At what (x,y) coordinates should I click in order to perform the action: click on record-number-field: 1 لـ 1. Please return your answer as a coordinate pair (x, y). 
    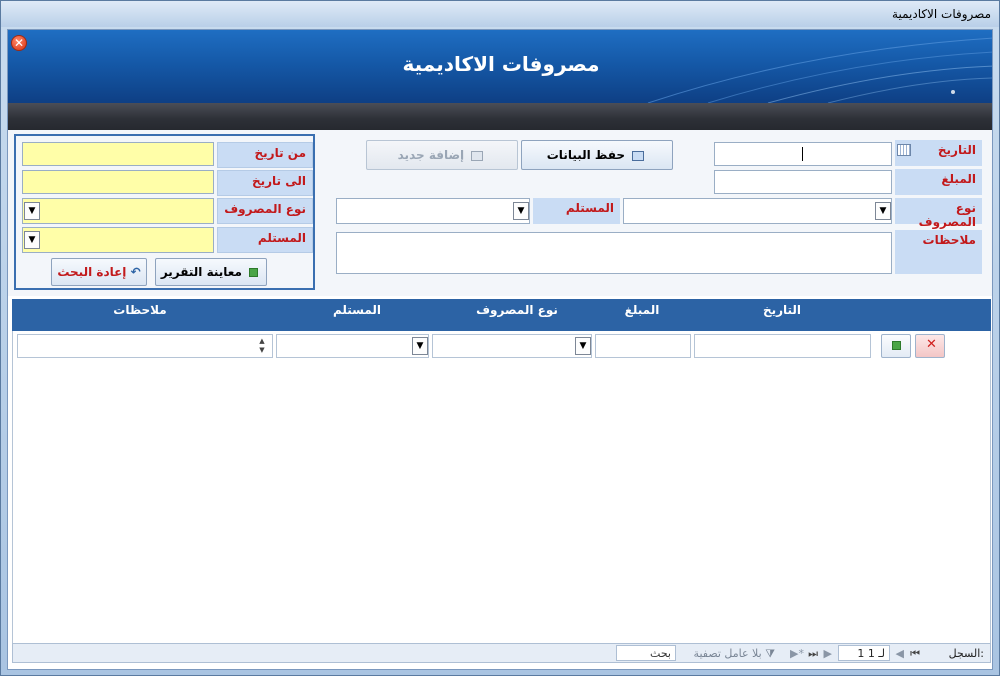
    Looking at the image, I should click on (864, 653).